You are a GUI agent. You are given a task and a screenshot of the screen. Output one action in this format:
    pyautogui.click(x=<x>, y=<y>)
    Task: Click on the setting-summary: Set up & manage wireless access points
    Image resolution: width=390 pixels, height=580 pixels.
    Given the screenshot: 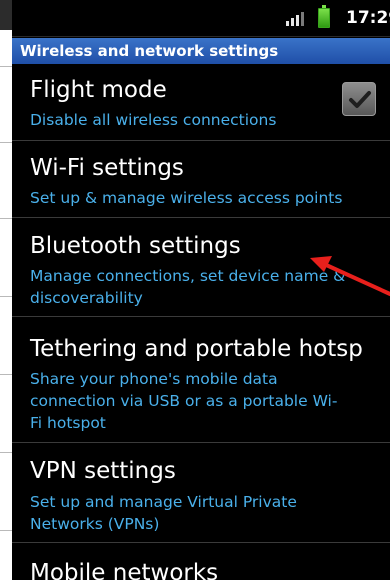 What is the action you would take?
    pyautogui.click(x=186, y=198)
    